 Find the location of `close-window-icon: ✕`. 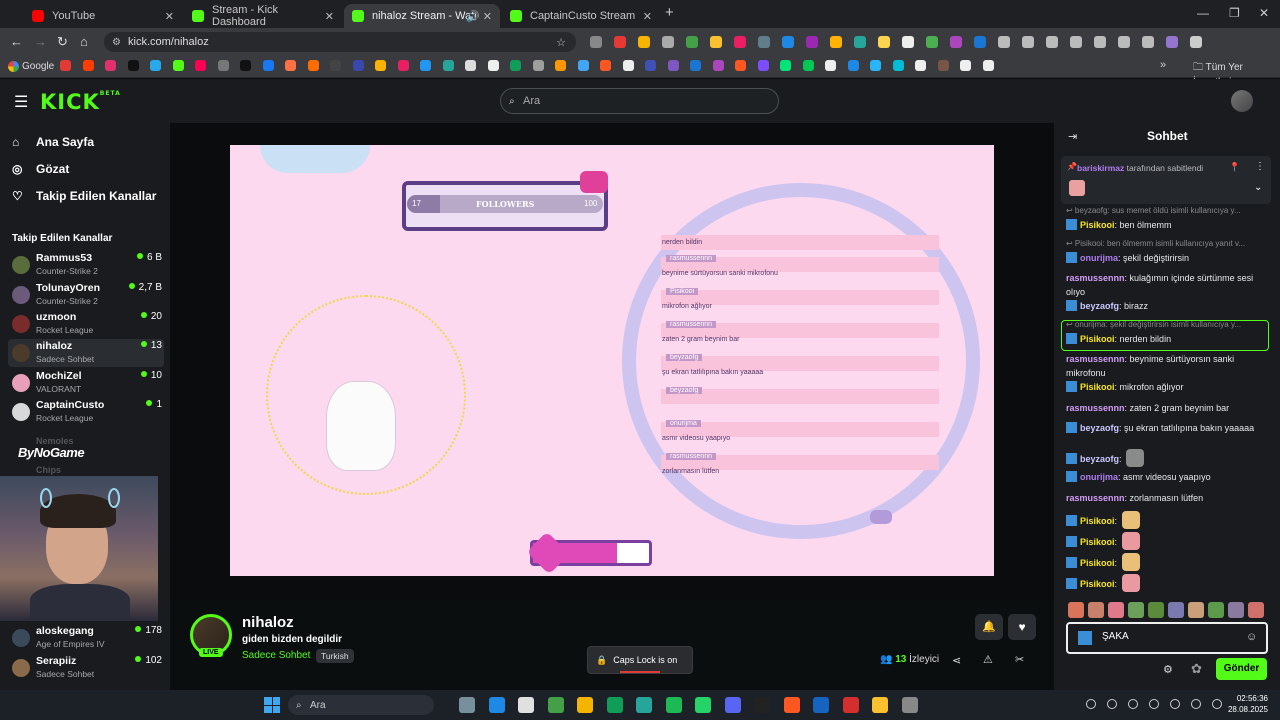

close-window-icon: ✕ is located at coordinates (1264, 13).